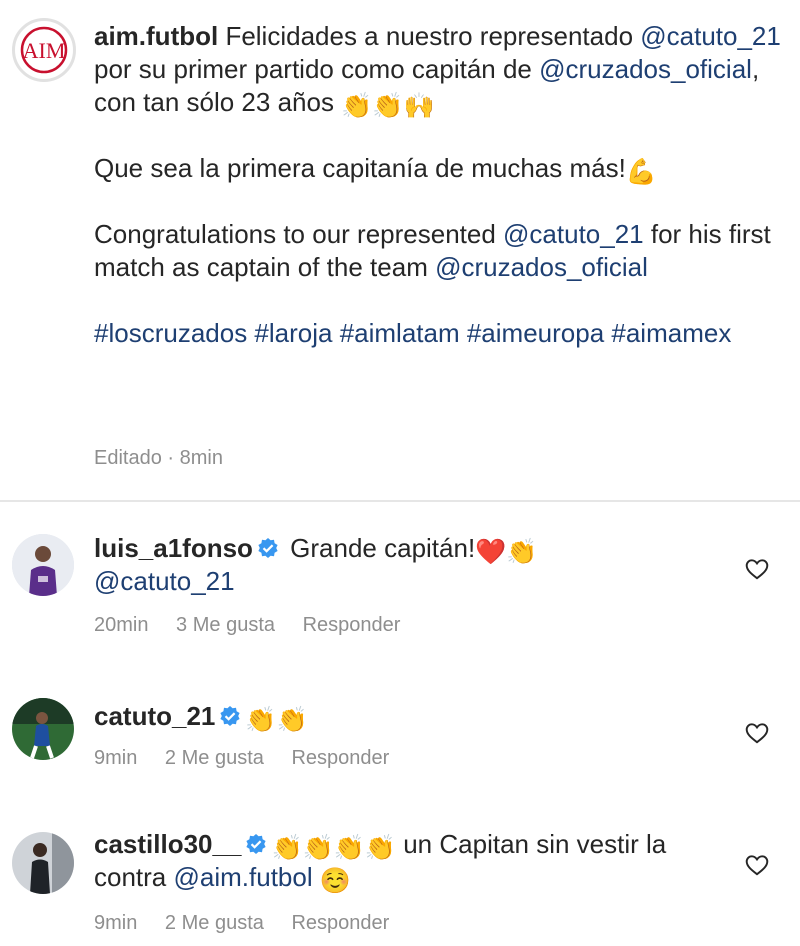  What do you see at coordinates (225, 625) in the screenshot?
I see `comment-likes: 3 Me gusta` at bounding box center [225, 625].